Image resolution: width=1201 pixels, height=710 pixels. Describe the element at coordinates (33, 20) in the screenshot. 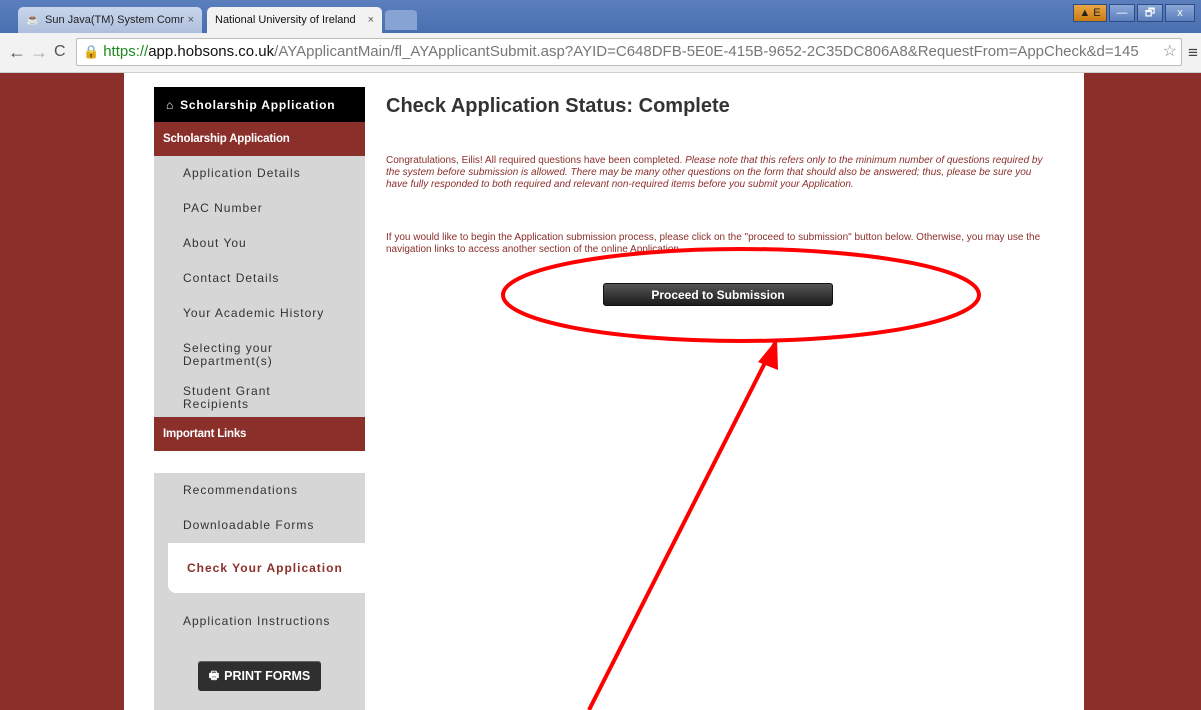

I see `java-icon: ☕` at that location.